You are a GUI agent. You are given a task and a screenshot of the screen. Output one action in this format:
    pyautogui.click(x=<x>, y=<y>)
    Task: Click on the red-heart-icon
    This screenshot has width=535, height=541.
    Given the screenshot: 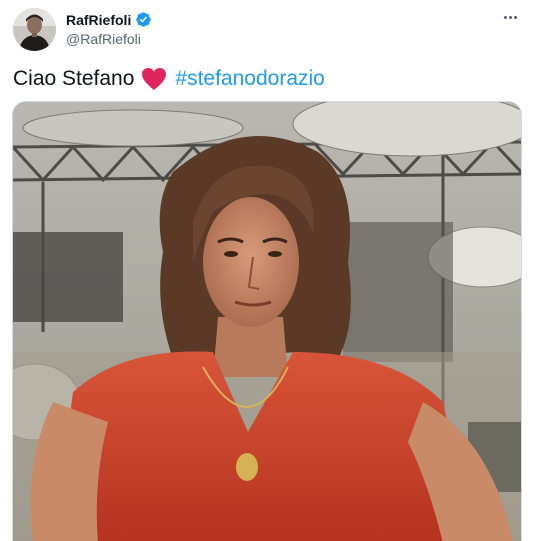 What is the action you would take?
    pyautogui.click(x=154, y=79)
    